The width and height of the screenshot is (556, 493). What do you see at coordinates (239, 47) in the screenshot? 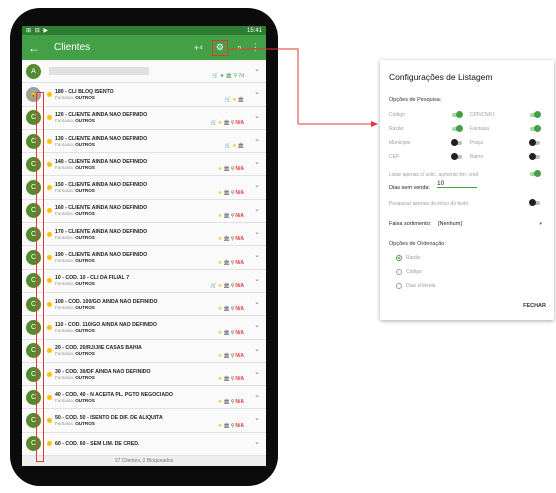
I see `search-icon: ⌕` at bounding box center [239, 47].